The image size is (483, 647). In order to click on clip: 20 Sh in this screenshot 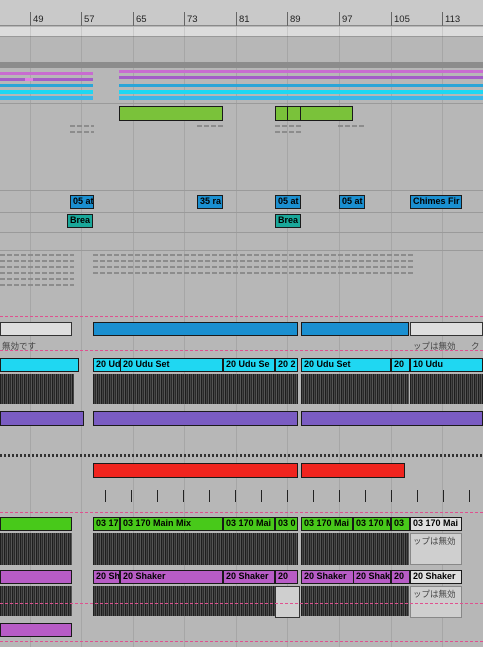, I will do `click(106, 577)`.